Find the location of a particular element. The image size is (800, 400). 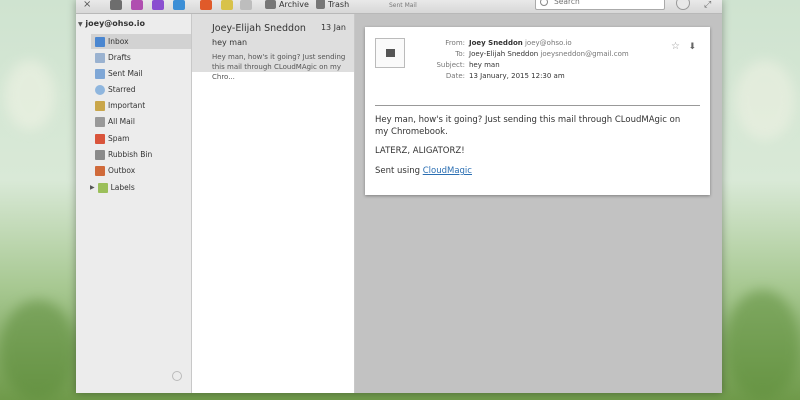

compose-icon is located at coordinates (116, 5).